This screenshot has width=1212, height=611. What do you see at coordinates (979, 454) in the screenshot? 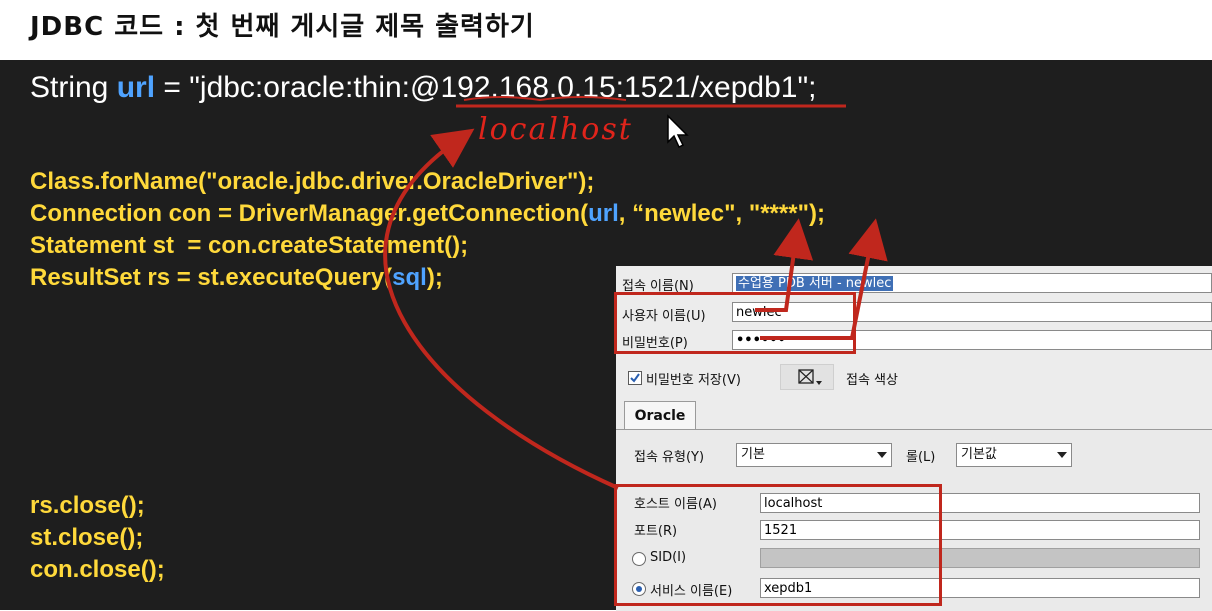
I see `role-value: 기본값` at bounding box center [979, 454].